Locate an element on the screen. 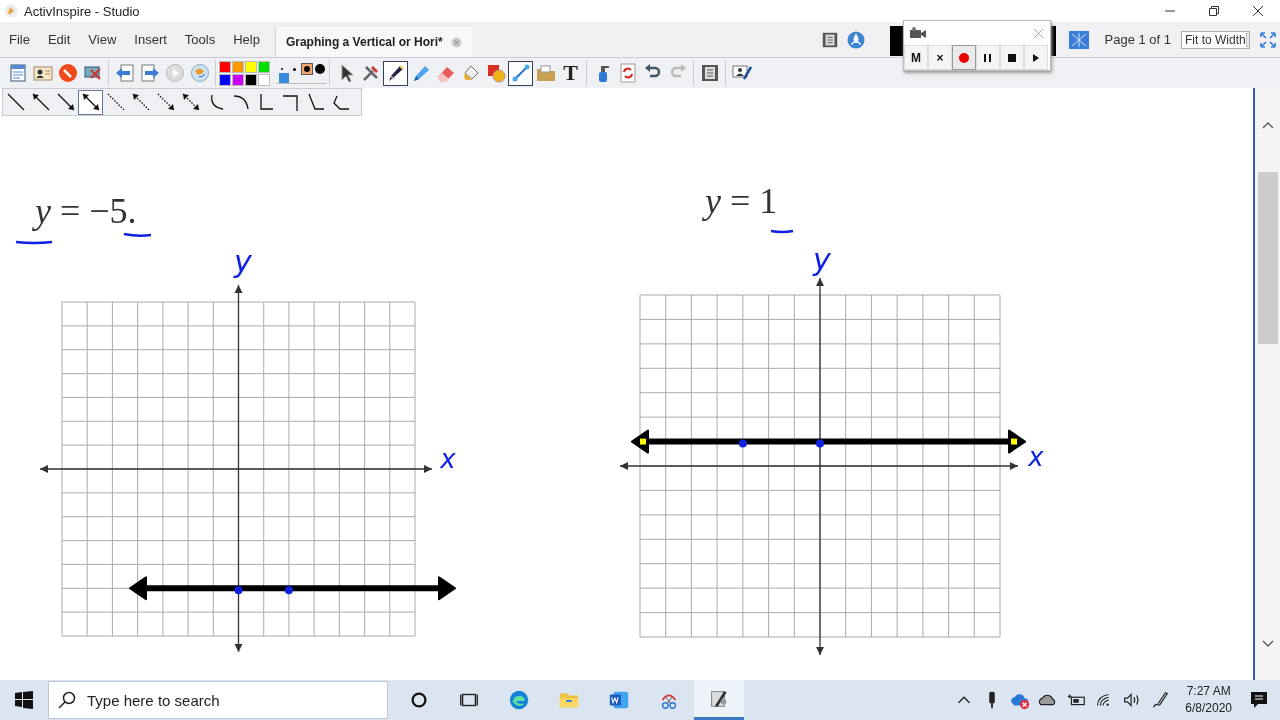 The image size is (1280, 720). search-icon is located at coordinates (67, 700).